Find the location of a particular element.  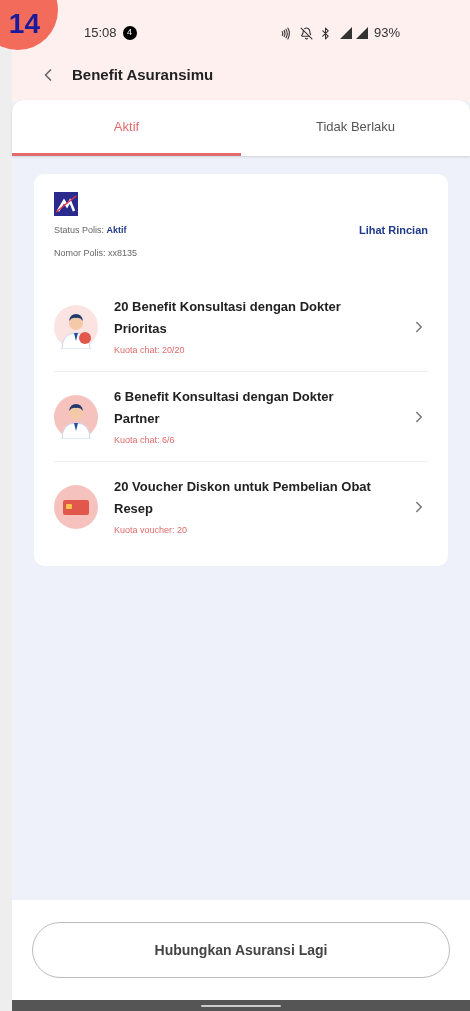

details-link: Lihat Rincian is located at coordinates (393, 230).